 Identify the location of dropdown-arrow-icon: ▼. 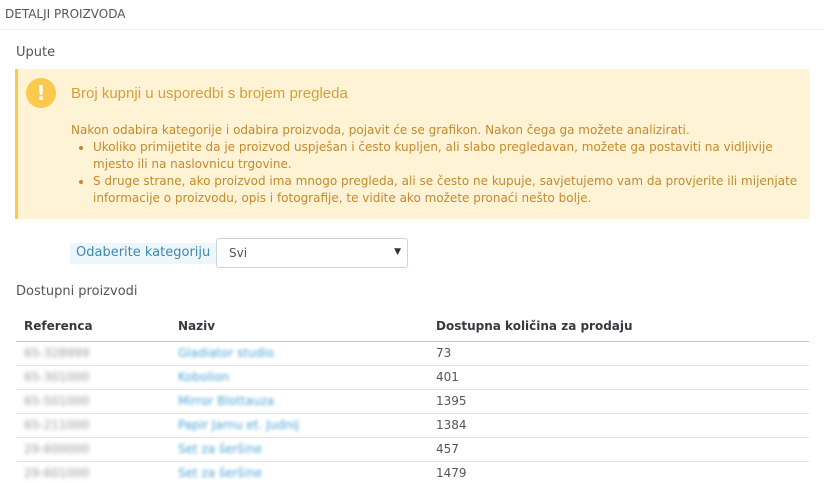
(397, 252).